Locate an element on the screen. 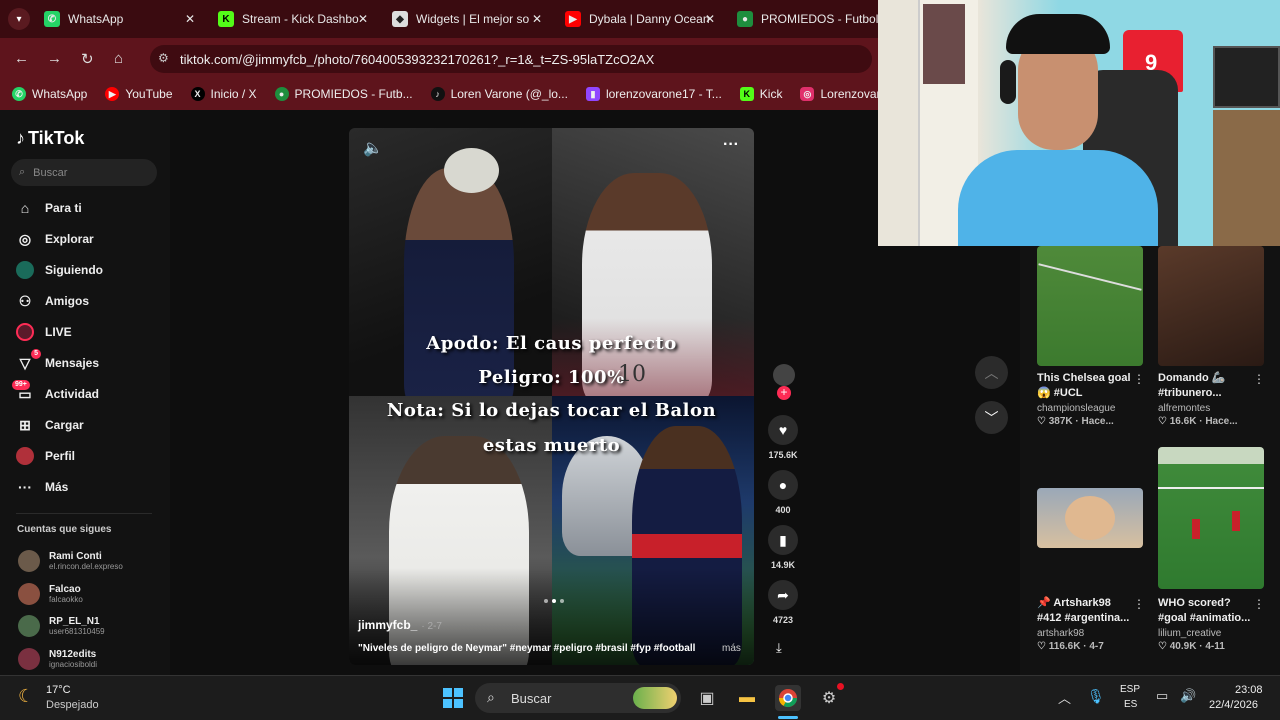 The width and height of the screenshot is (1280, 720). tab-widgets: ◆ Widgets | El mejor so is located at coordinates (460, 19).